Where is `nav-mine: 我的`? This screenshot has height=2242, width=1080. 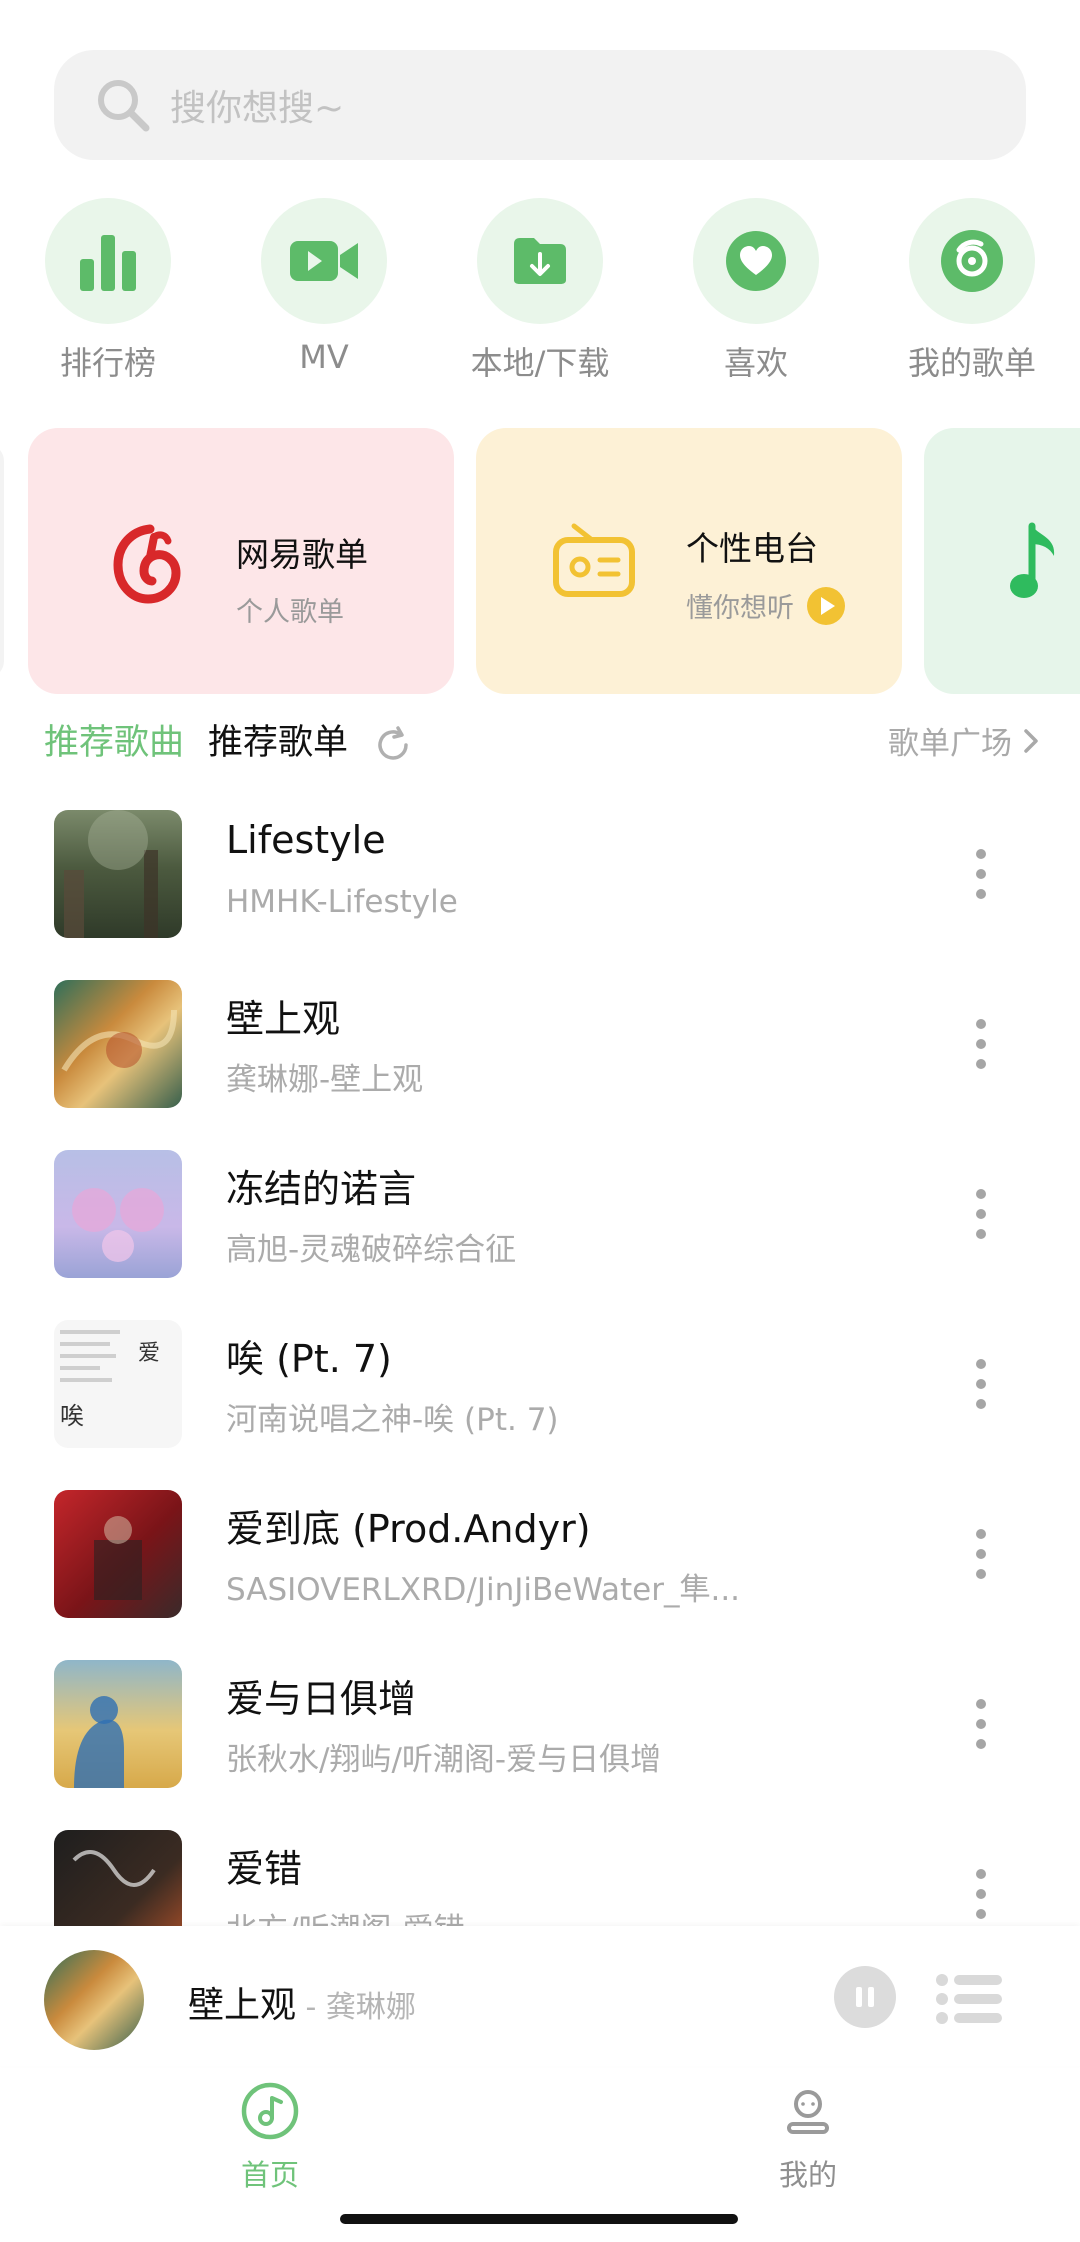
nav-mine: 我的 is located at coordinates (808, 2138).